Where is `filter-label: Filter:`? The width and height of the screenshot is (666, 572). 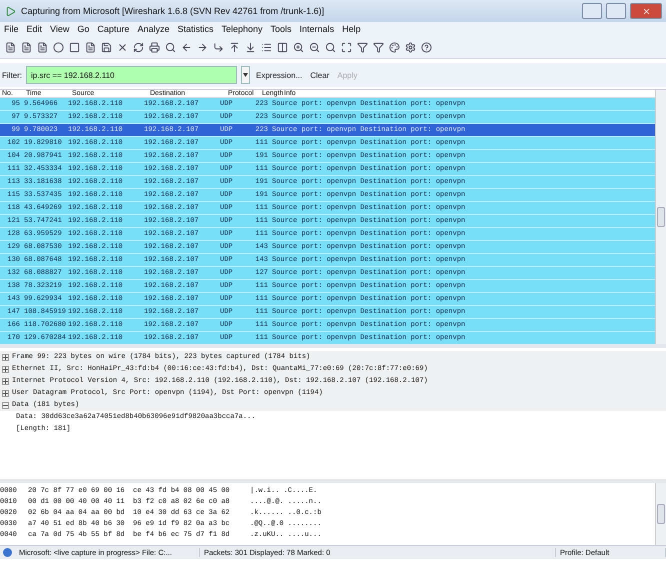
filter-label: Filter: is located at coordinates (12, 75).